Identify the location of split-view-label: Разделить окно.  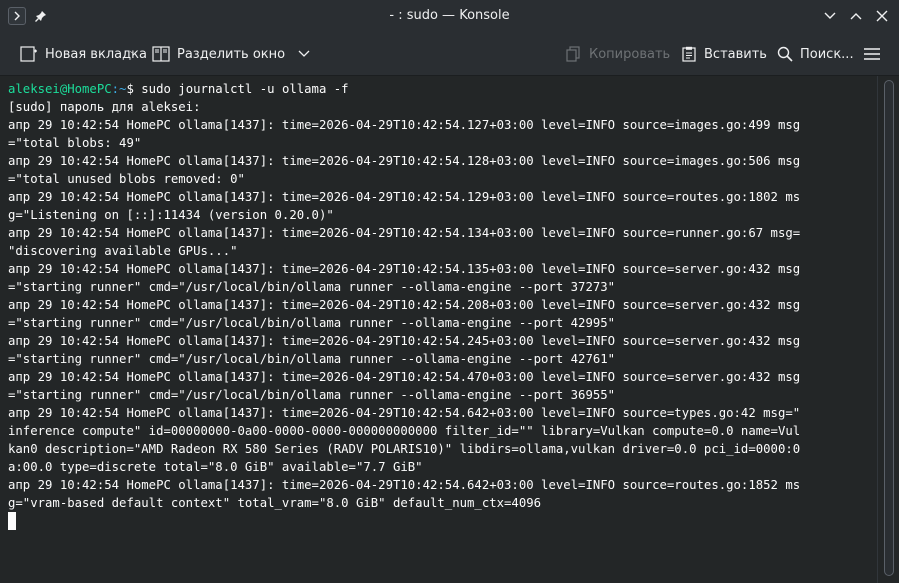
(231, 54).